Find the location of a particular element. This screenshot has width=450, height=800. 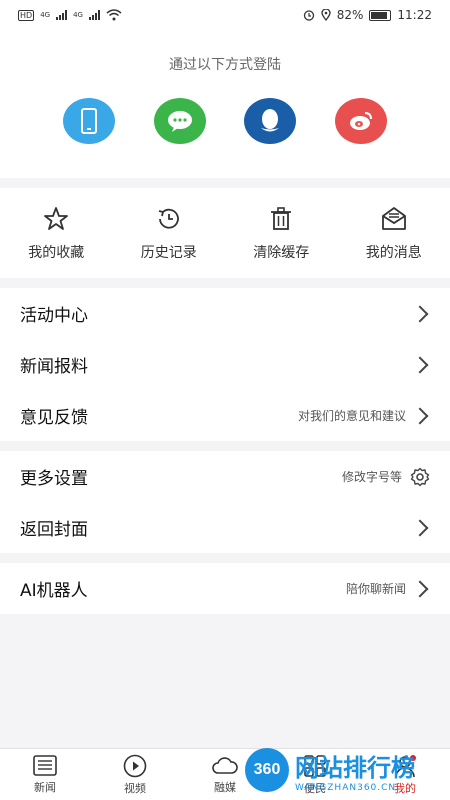

menu-item-subtitle: 对我们的意见和建议 is located at coordinates (351, 416).